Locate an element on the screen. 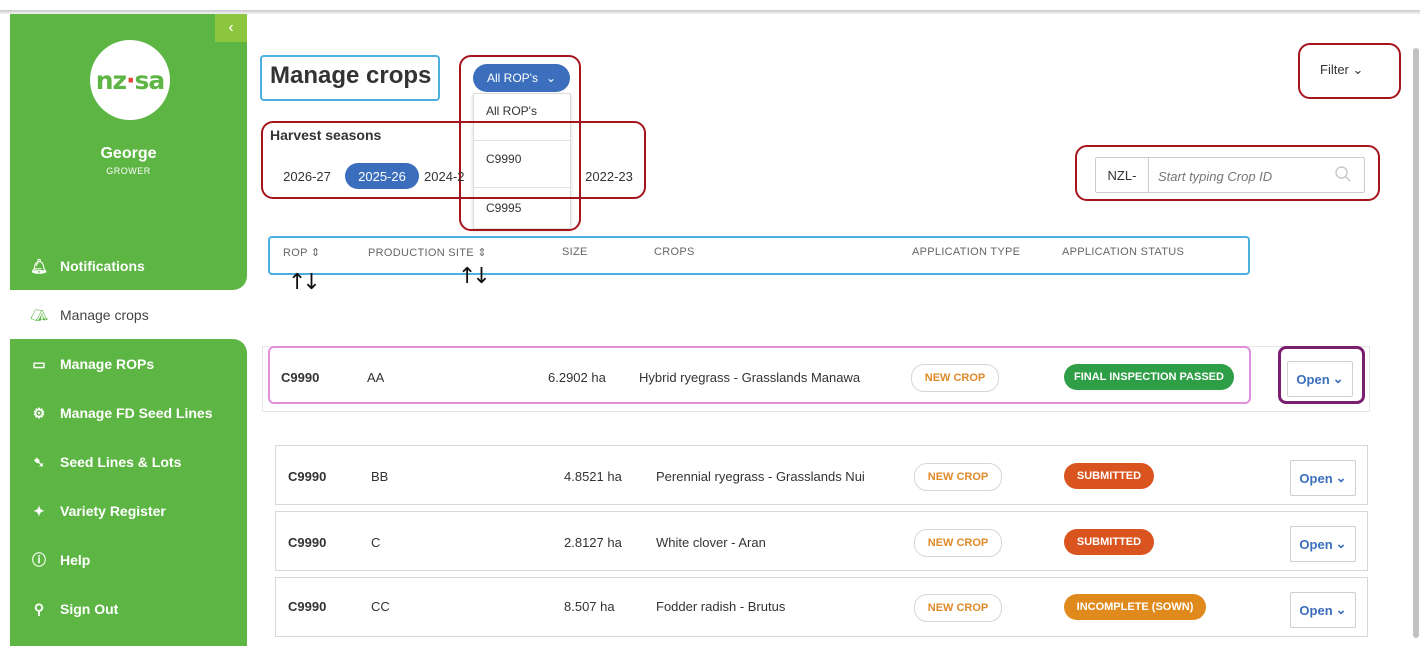  status-badge: FINAL INSPECTION PASSED is located at coordinates (1149, 377).